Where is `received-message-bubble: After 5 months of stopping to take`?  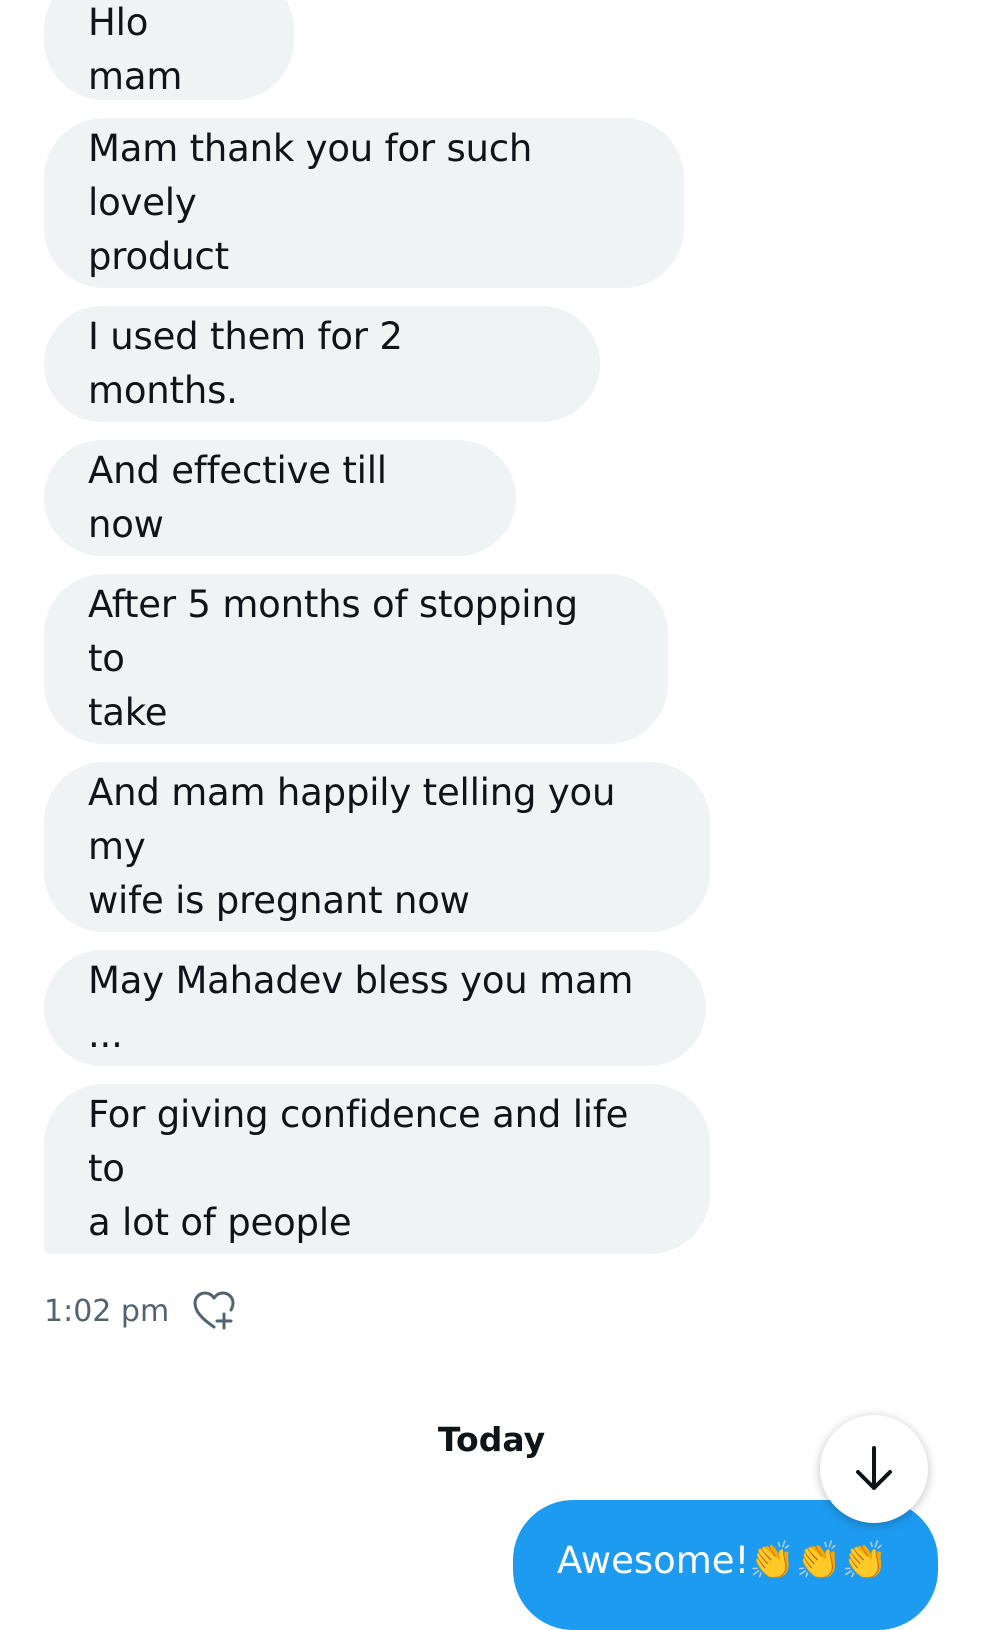
received-message-bubble: After 5 months of stopping to take is located at coordinates (356, 659).